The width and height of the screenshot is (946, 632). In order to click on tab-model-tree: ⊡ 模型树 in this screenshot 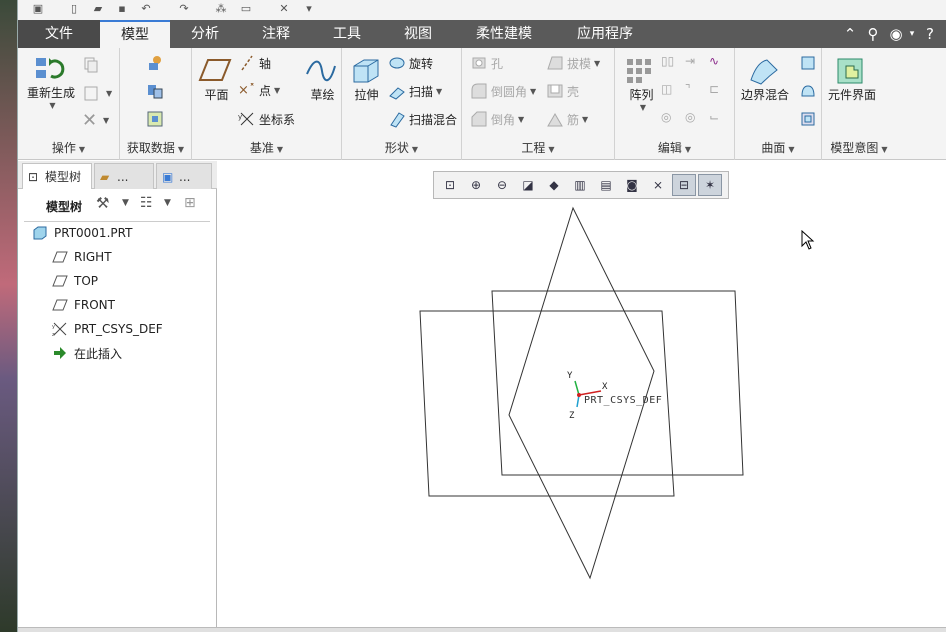, I will do `click(57, 176)`.